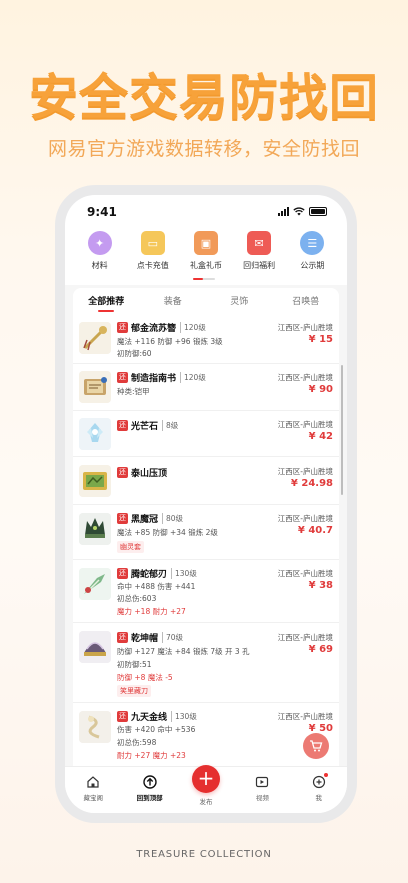 Image resolution: width=408 pixels, height=883 pixels. What do you see at coordinates (149, 782) in the screenshot?
I see `back-to-top-icon` at bounding box center [149, 782].